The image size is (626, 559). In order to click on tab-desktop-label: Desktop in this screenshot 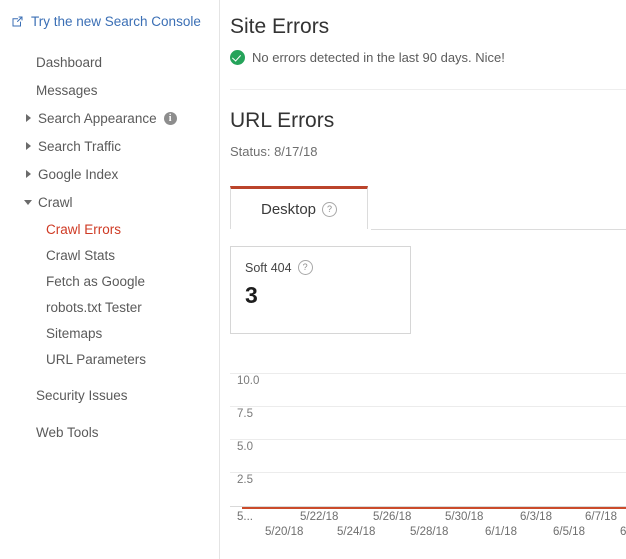, I will do `click(289, 209)`.